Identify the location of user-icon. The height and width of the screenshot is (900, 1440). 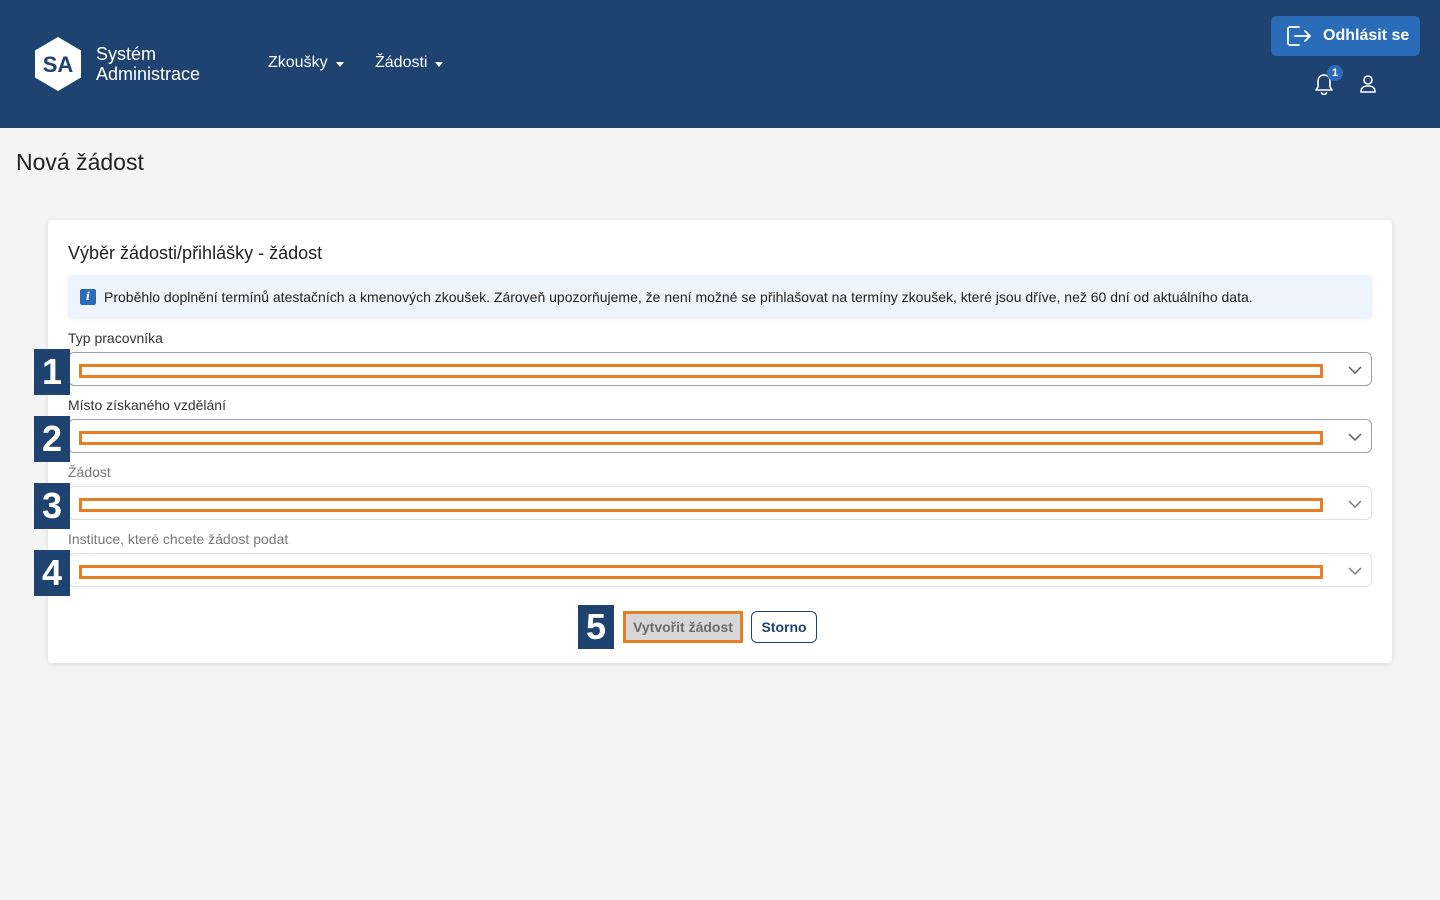
(1368, 84).